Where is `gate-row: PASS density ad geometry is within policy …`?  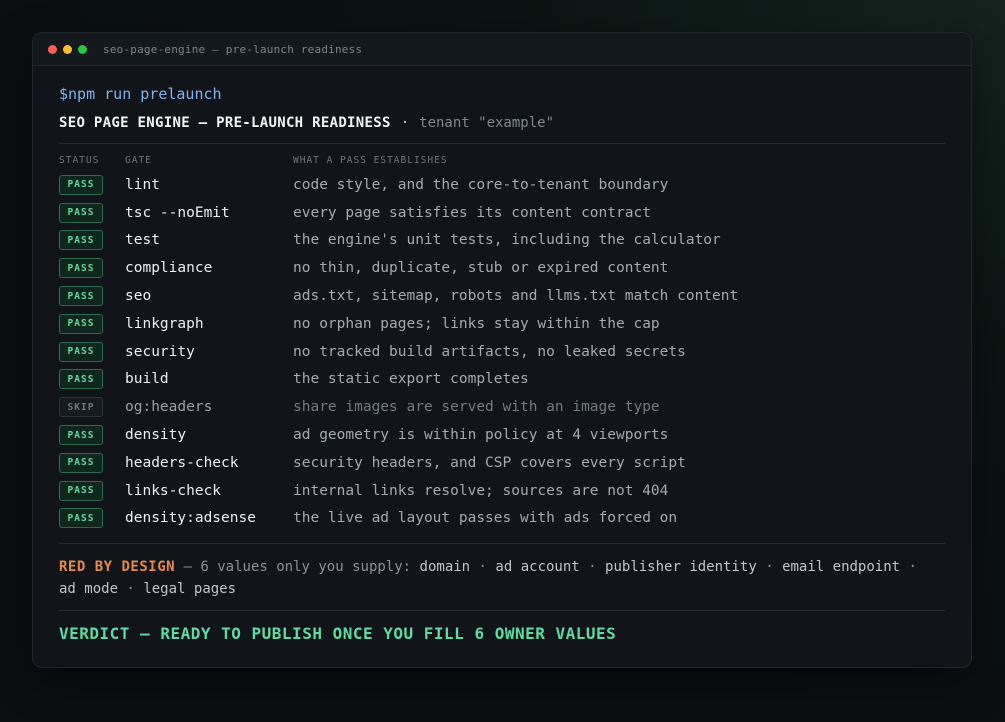 gate-row: PASS density ad geometry is within policy … is located at coordinates (502, 435).